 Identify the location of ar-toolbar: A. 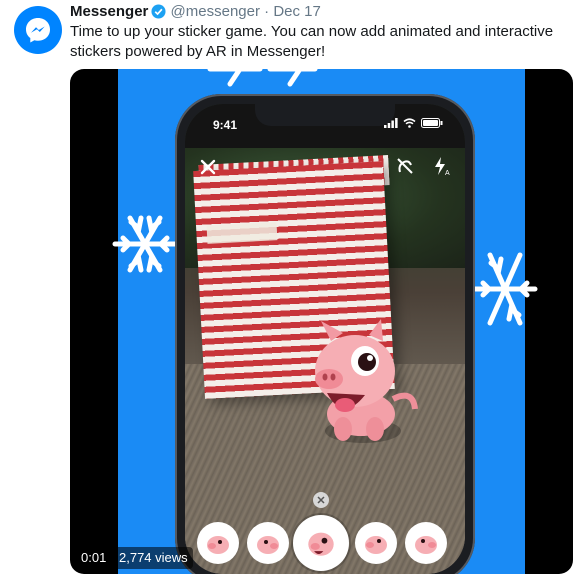
(423, 166).